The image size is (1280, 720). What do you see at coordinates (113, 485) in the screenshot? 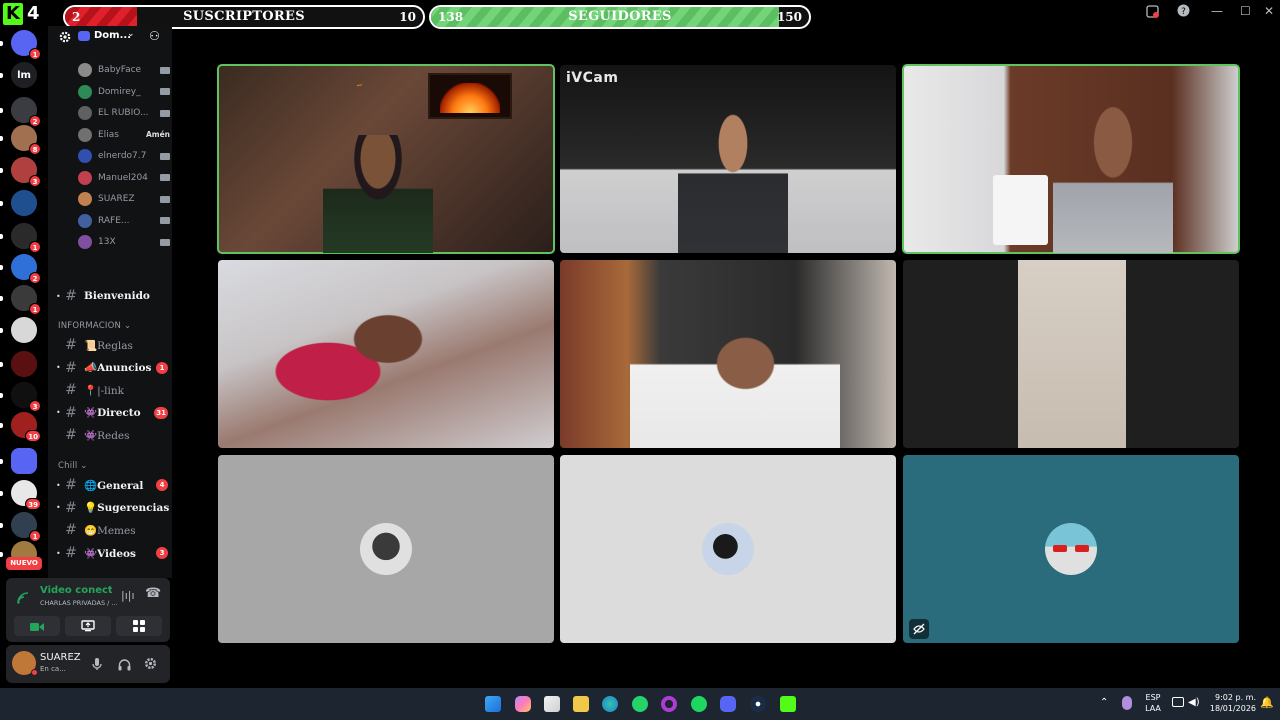
I see `channel-item: • # 🌐General 4` at bounding box center [113, 485].